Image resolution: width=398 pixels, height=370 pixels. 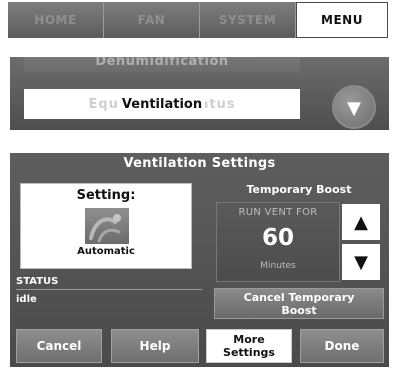 What do you see at coordinates (299, 189) in the screenshot?
I see `temporary-boost-title: Temporary Boost` at bounding box center [299, 189].